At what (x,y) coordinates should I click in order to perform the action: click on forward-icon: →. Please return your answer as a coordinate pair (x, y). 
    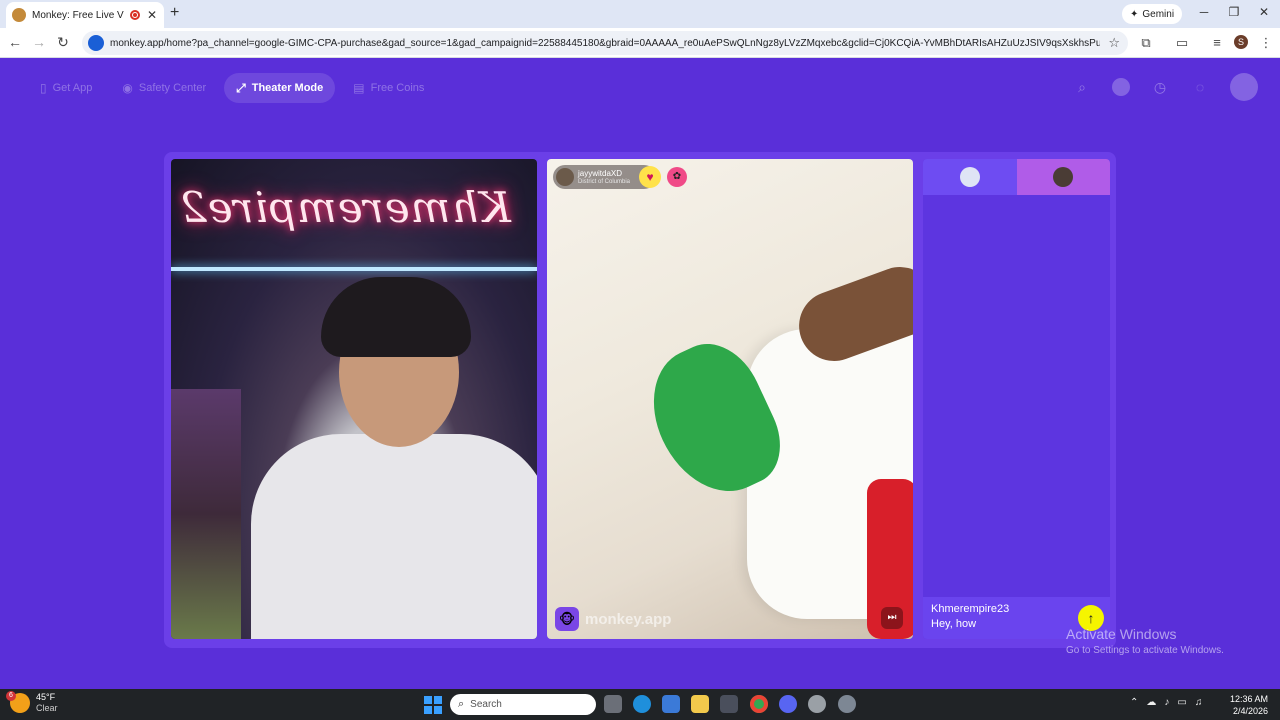
    Looking at the image, I should click on (39, 42).